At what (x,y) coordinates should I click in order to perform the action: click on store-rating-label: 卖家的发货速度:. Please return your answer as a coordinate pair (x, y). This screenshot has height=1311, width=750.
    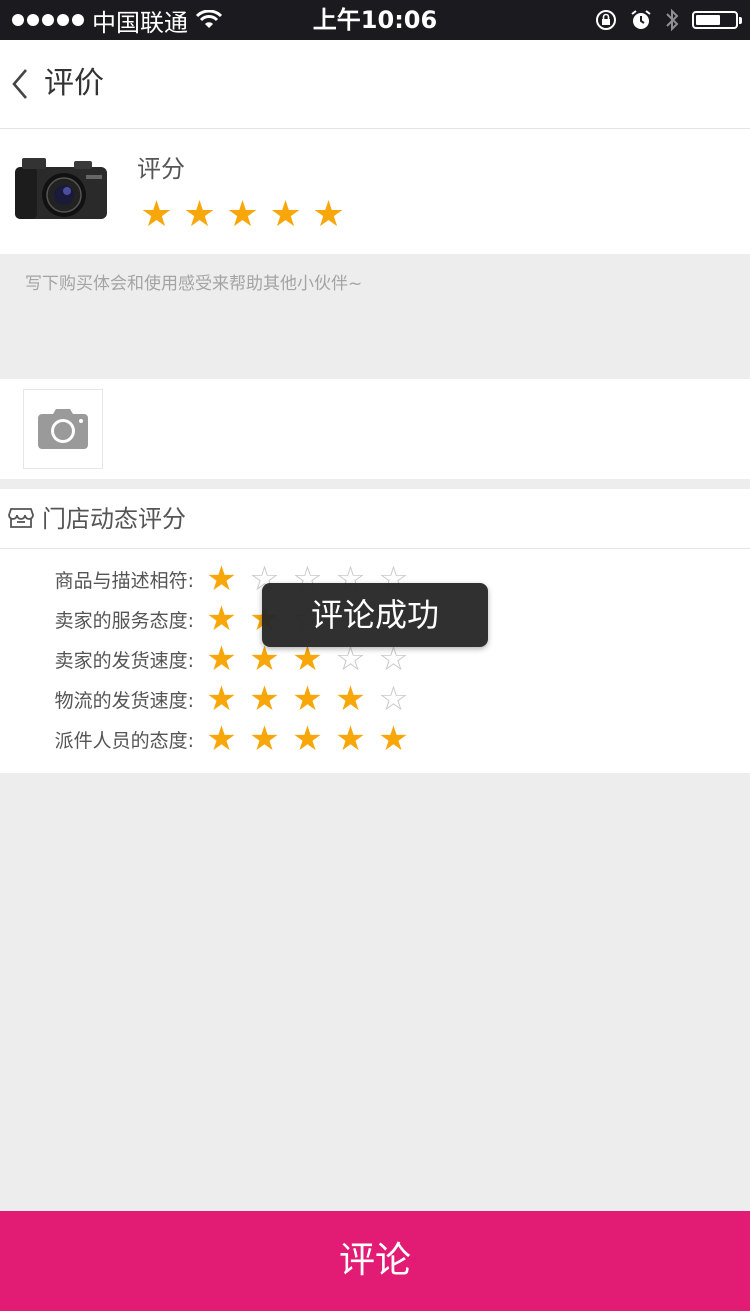
    Looking at the image, I should click on (124, 660).